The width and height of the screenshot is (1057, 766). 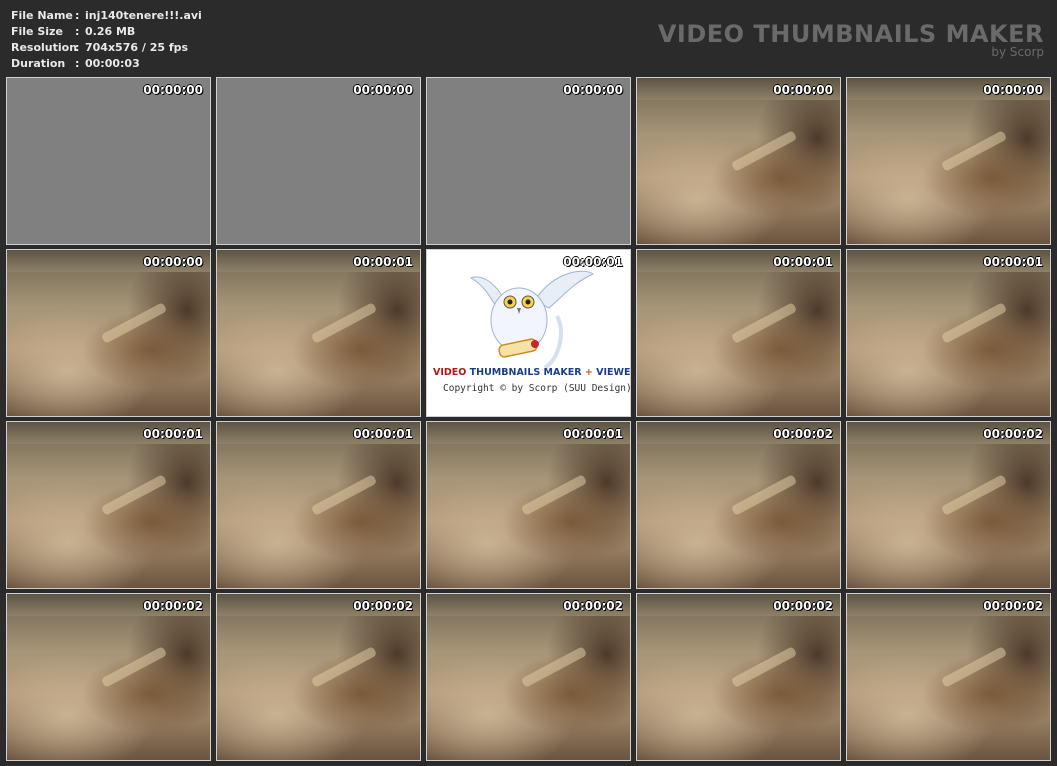 What do you see at coordinates (137, 47) in the screenshot?
I see `info-value: 704x576 / 25 fps` at bounding box center [137, 47].